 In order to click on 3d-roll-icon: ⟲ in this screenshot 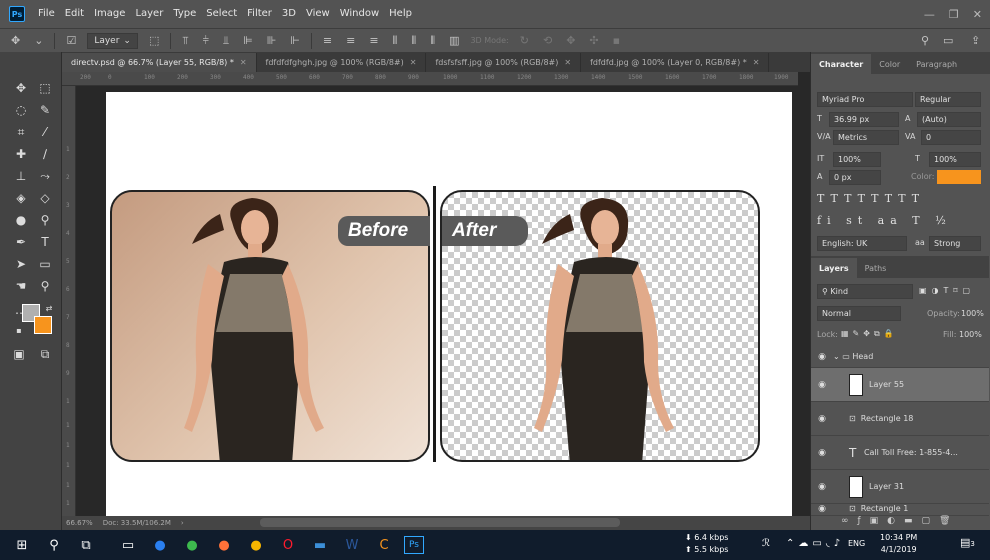, I will do `click(547, 40)`.